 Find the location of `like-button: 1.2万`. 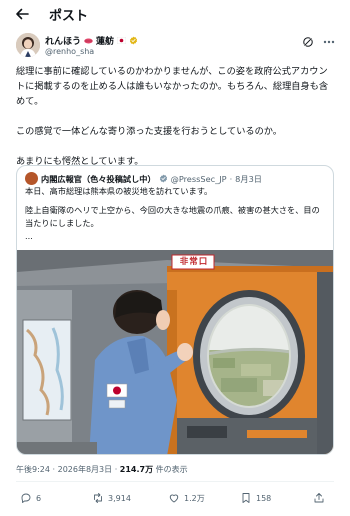

like-button: 1.2万 is located at coordinates (186, 498).